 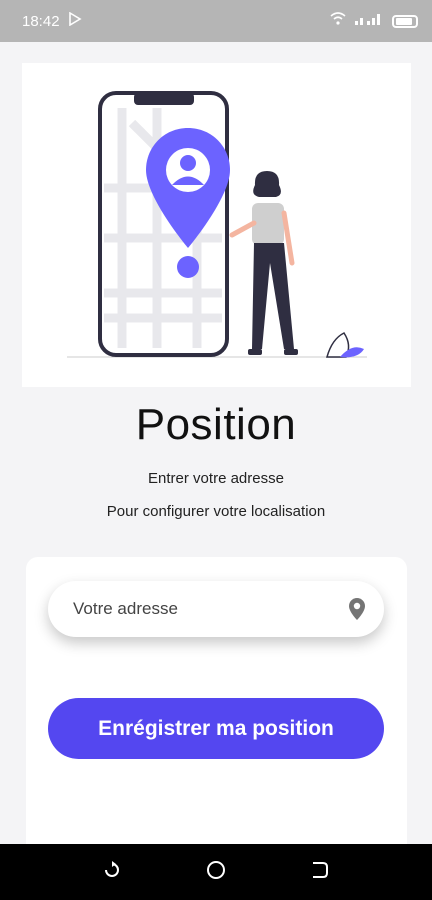 I want to click on save-position-button: Enrégistrer ma position, so click(x=216, y=728).